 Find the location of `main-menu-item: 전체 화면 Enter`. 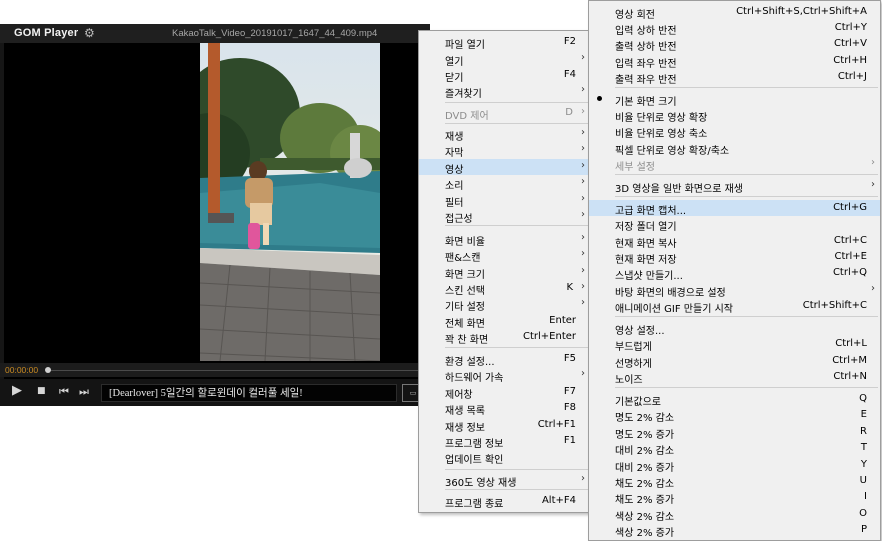

main-menu-item: 전체 화면 Enter is located at coordinates (504, 321).